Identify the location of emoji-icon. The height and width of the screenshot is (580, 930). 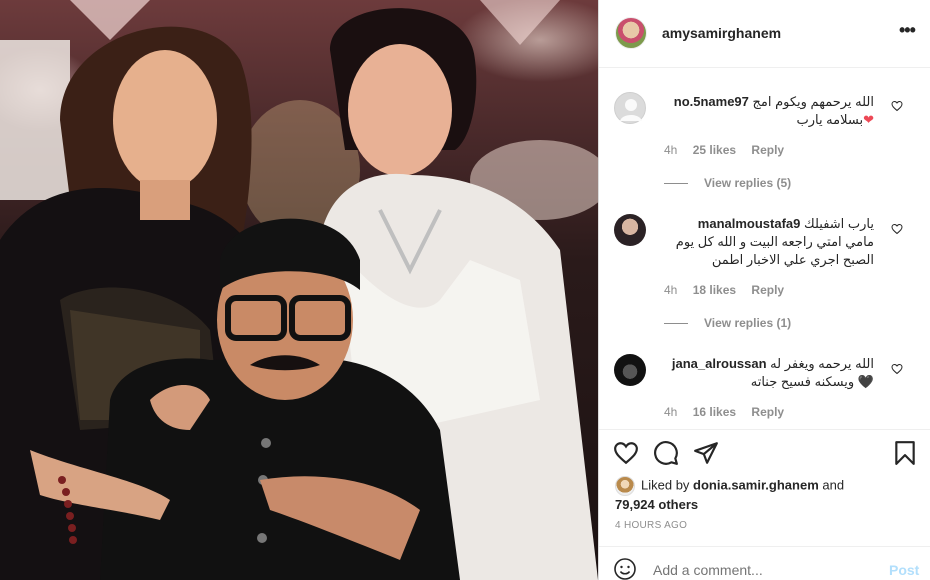
(625, 568).